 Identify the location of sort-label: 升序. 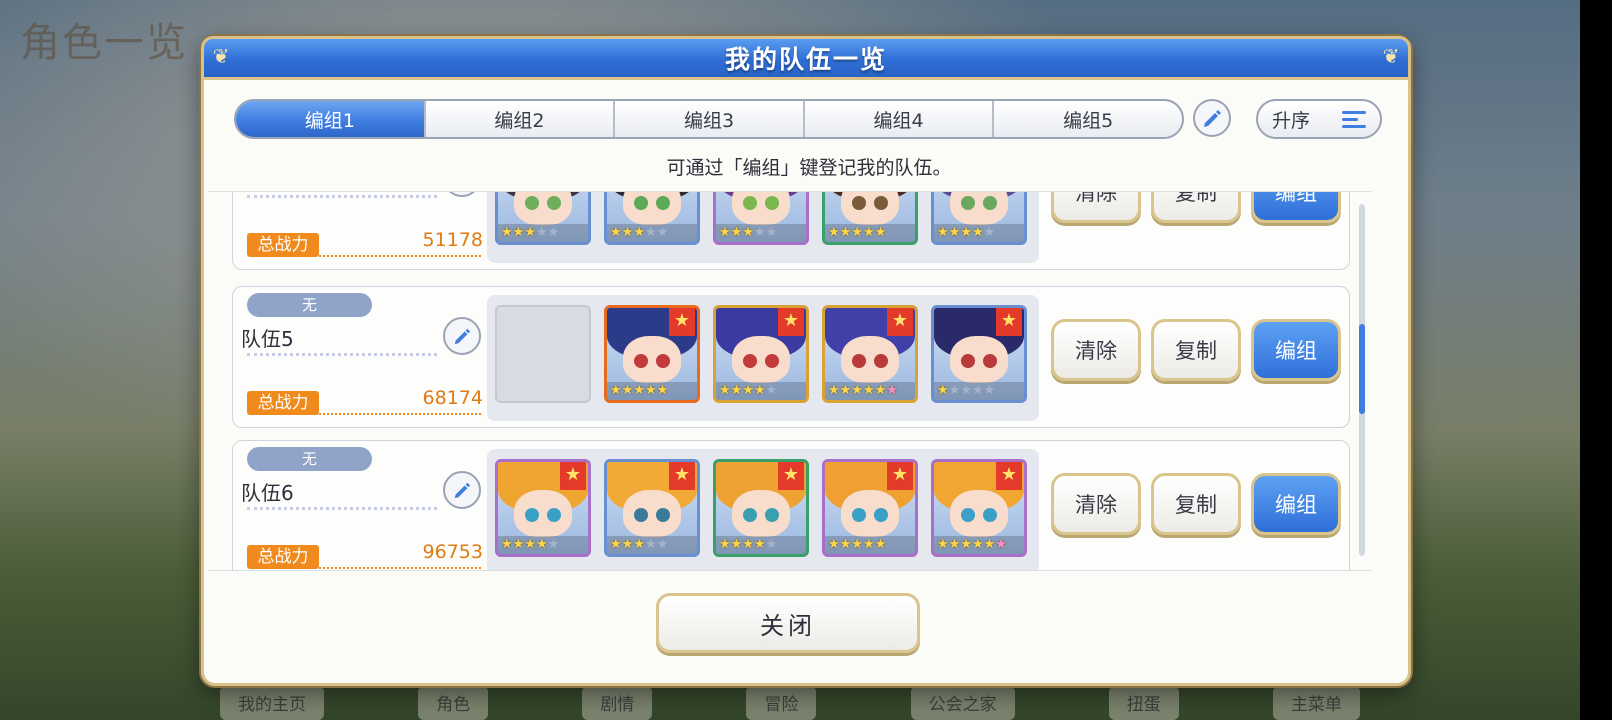
(1291, 120).